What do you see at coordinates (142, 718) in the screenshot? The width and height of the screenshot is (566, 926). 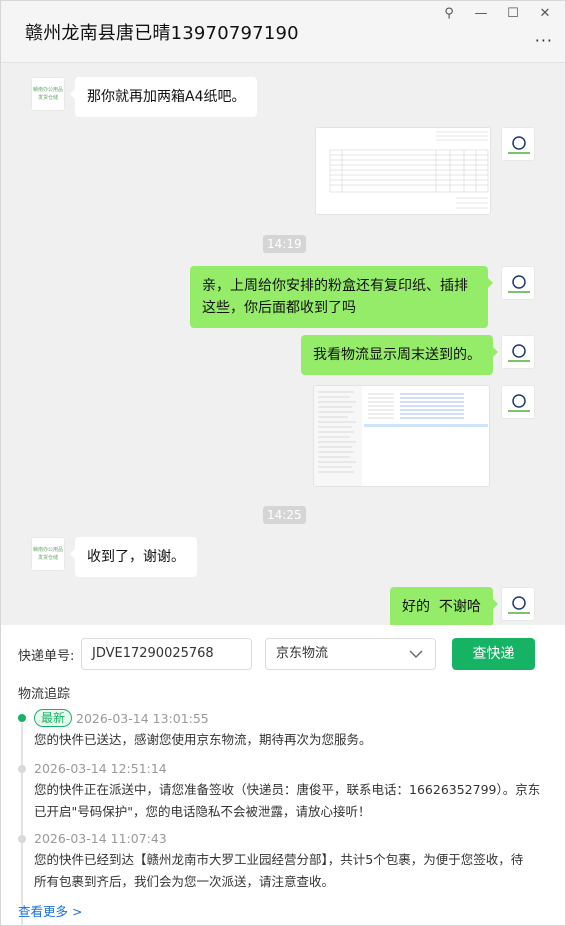 I see `event-time: 2026-03-14 13:01:55` at bounding box center [142, 718].